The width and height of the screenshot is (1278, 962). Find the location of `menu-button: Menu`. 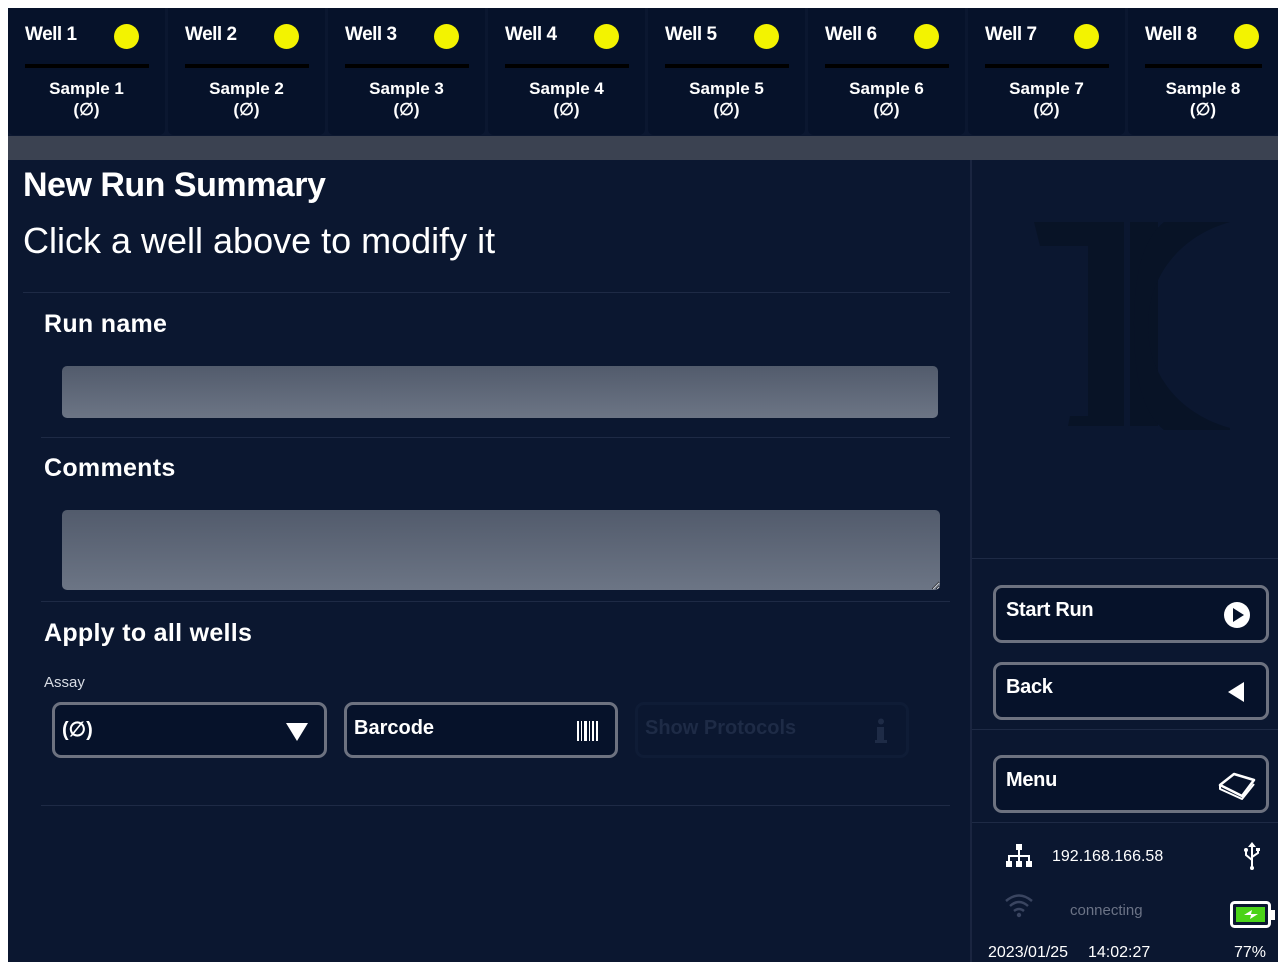

menu-button: Menu is located at coordinates (1131, 784).